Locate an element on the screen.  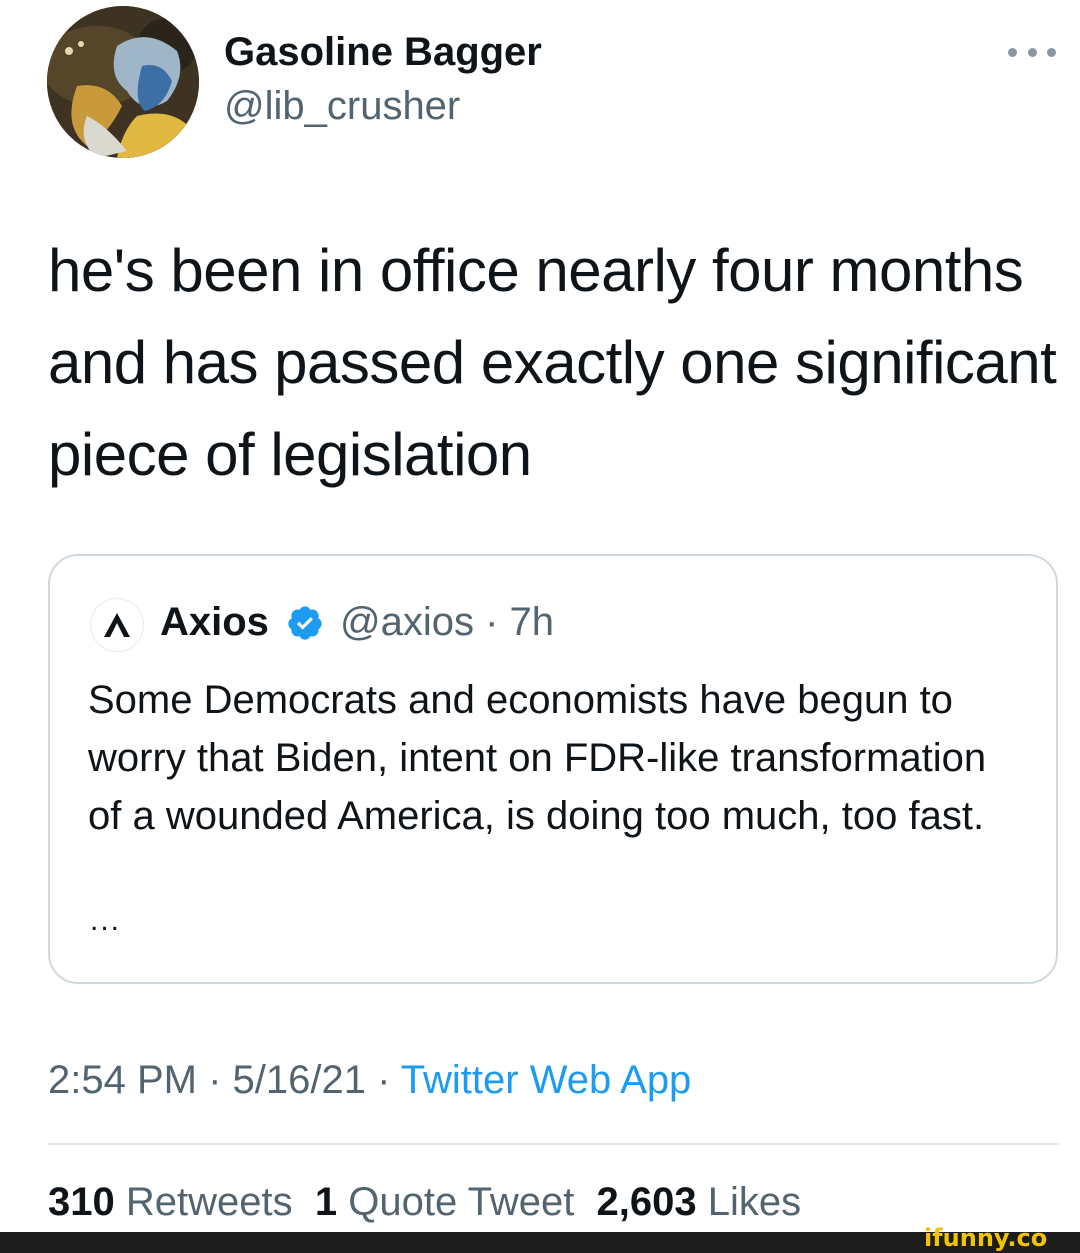
svg-text: ifunny.co is located at coordinates (985, 1238).